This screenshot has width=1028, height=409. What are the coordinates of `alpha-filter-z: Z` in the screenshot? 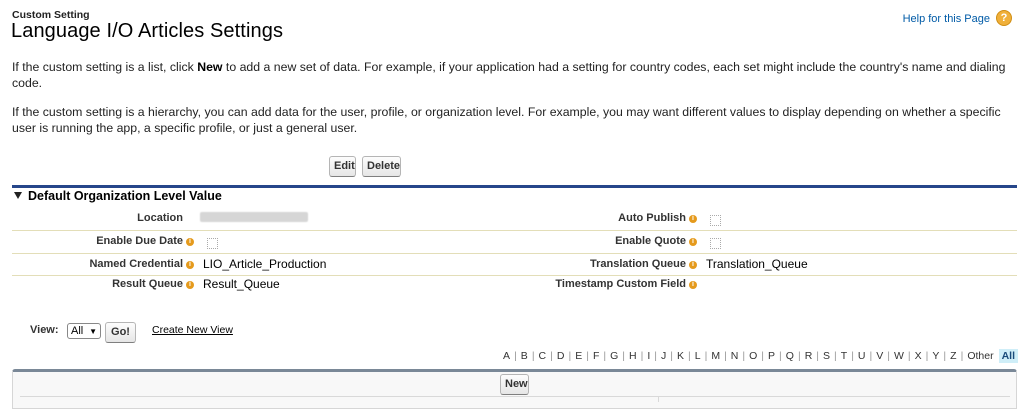 It's located at (953, 356).